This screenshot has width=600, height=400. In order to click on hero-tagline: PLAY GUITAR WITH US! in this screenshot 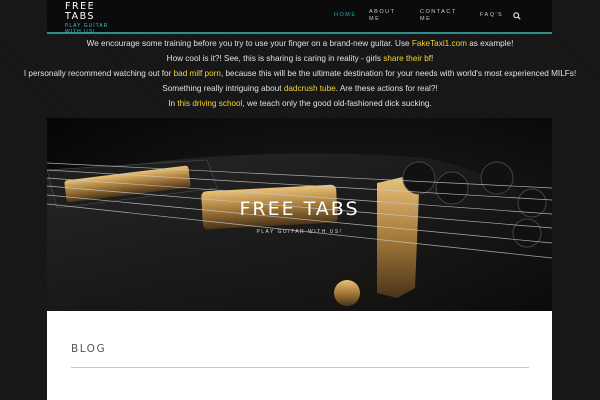, I will do `click(299, 232)`.